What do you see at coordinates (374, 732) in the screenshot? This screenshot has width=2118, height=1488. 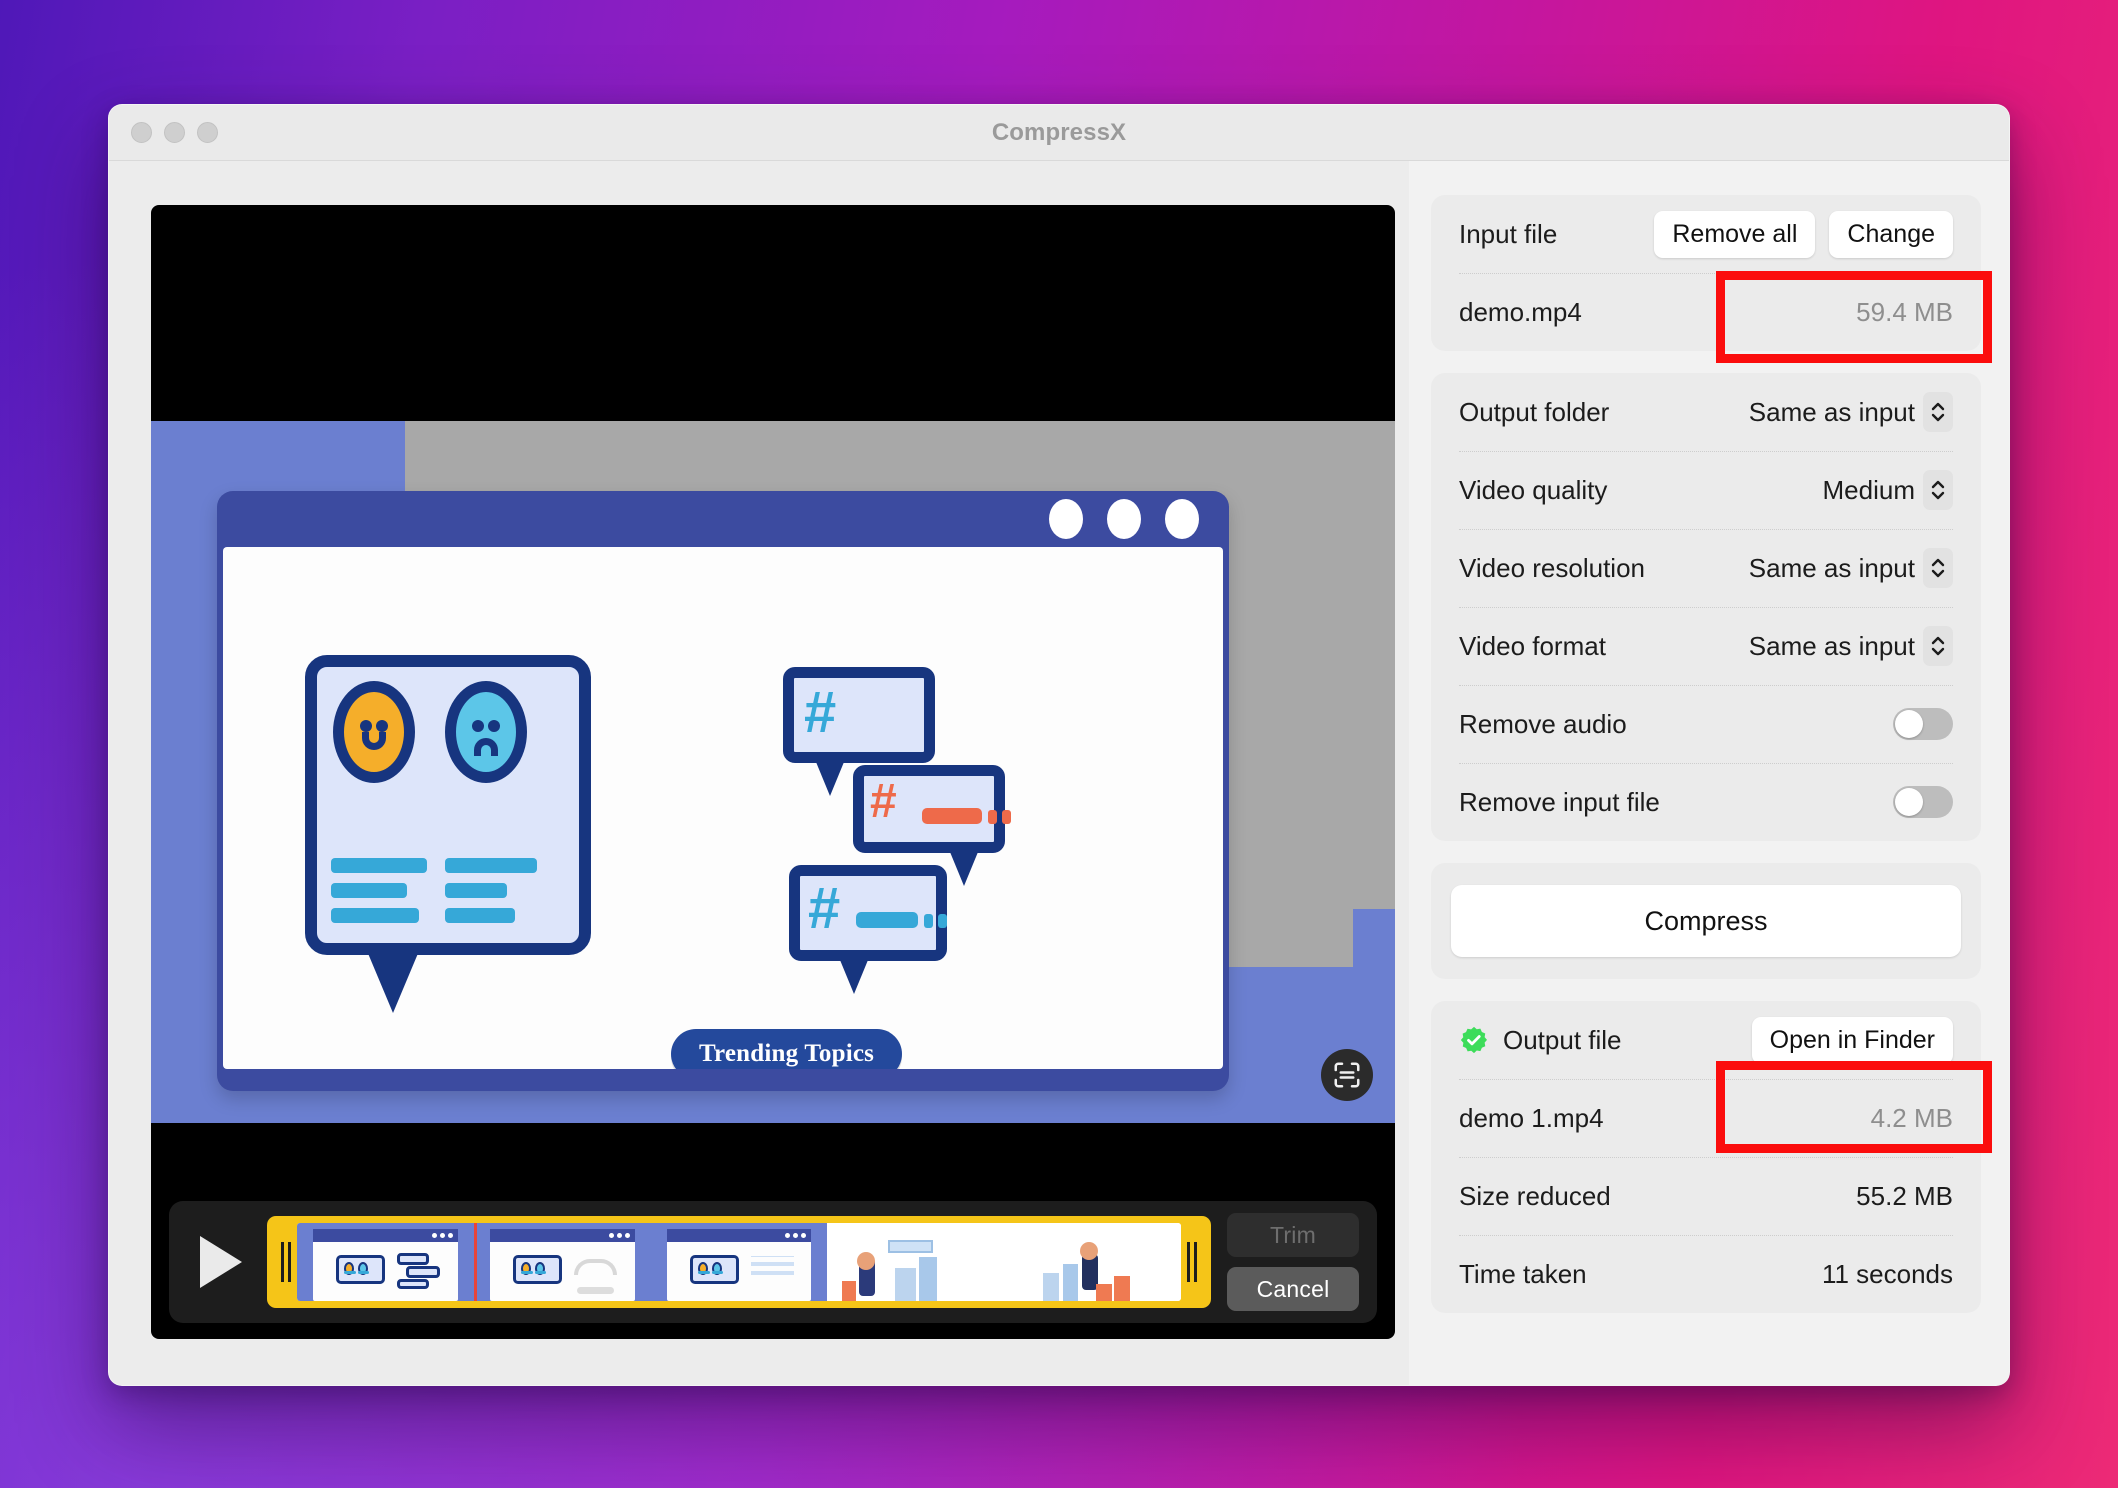 I see `happy-face-icon` at bounding box center [374, 732].